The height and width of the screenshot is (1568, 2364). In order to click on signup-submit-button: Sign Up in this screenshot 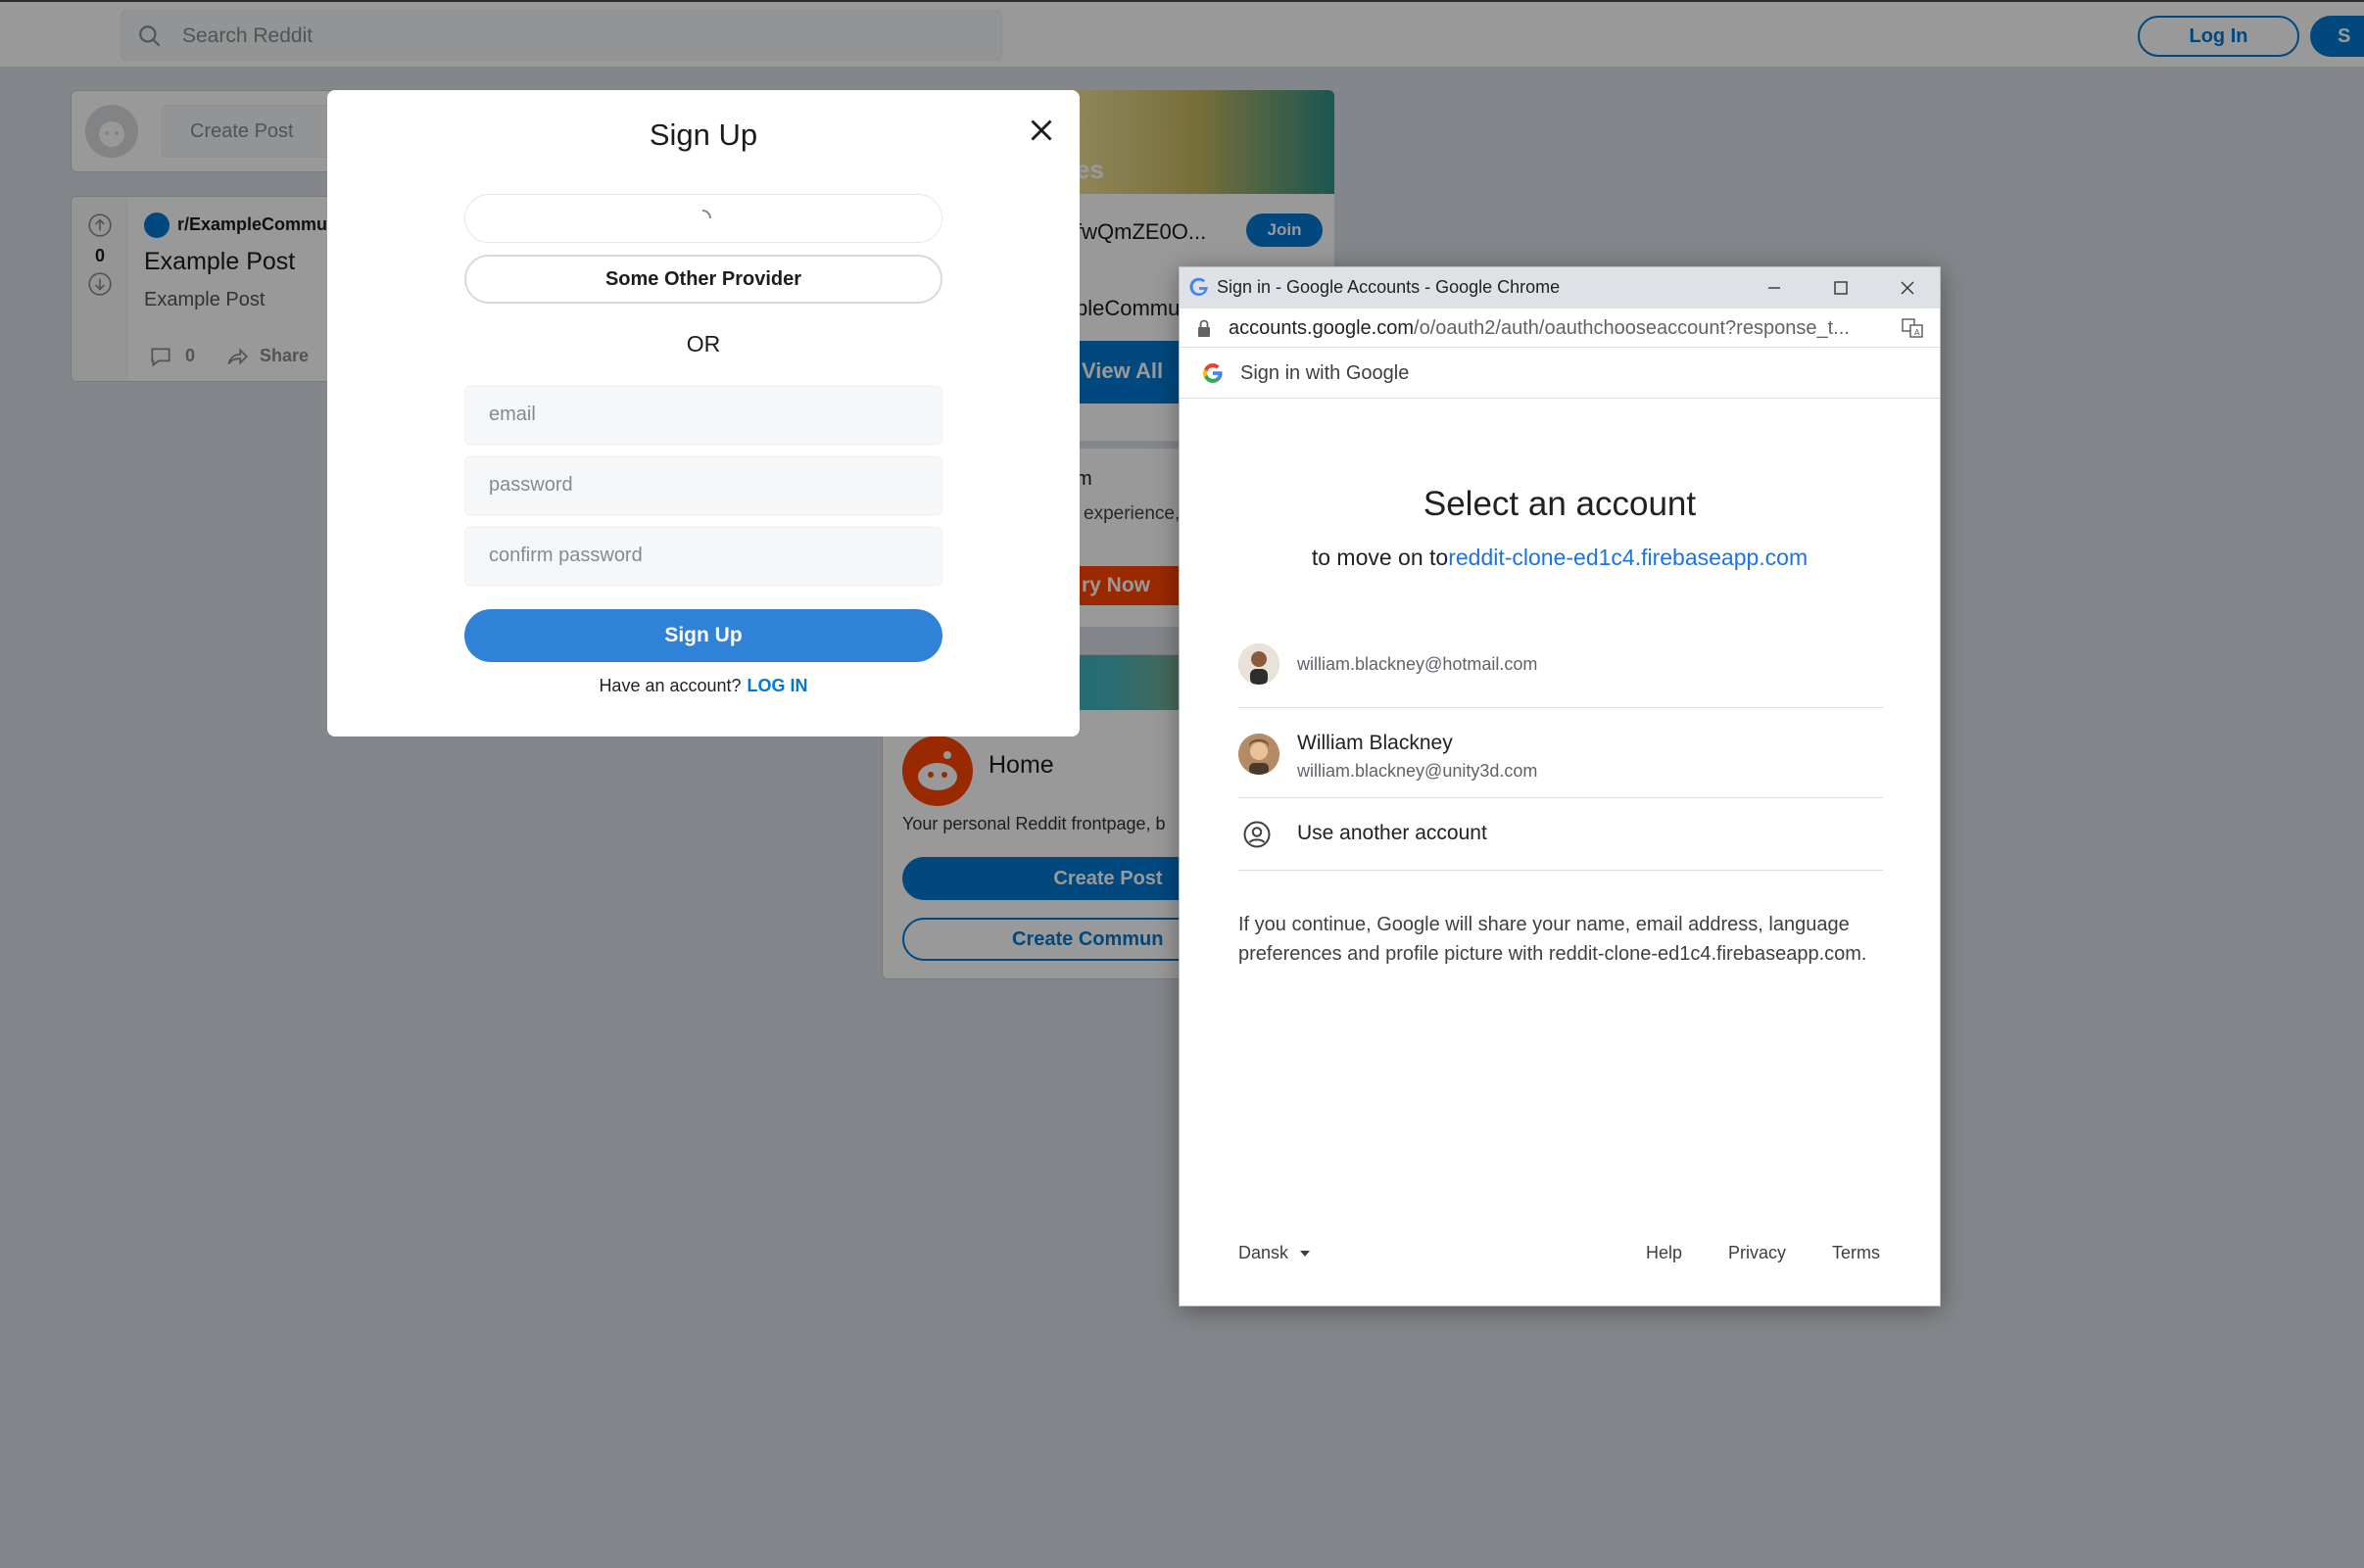, I will do `click(703, 635)`.